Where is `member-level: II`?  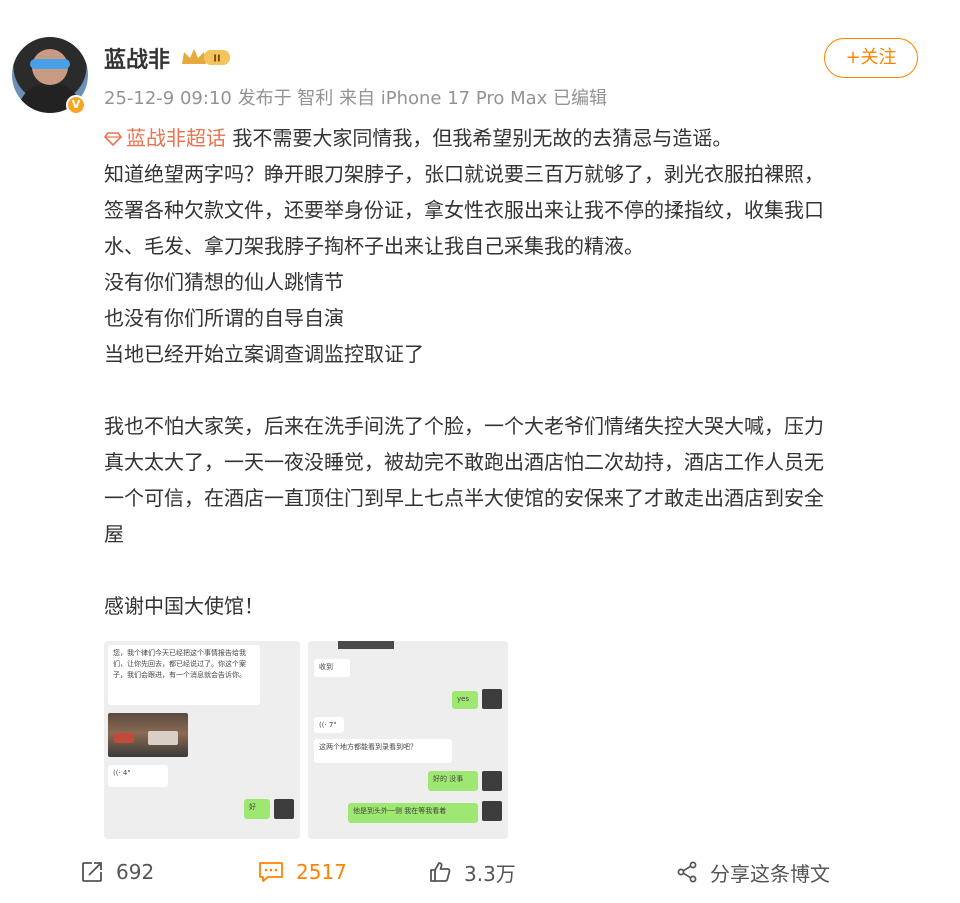 member-level: II is located at coordinates (216, 59).